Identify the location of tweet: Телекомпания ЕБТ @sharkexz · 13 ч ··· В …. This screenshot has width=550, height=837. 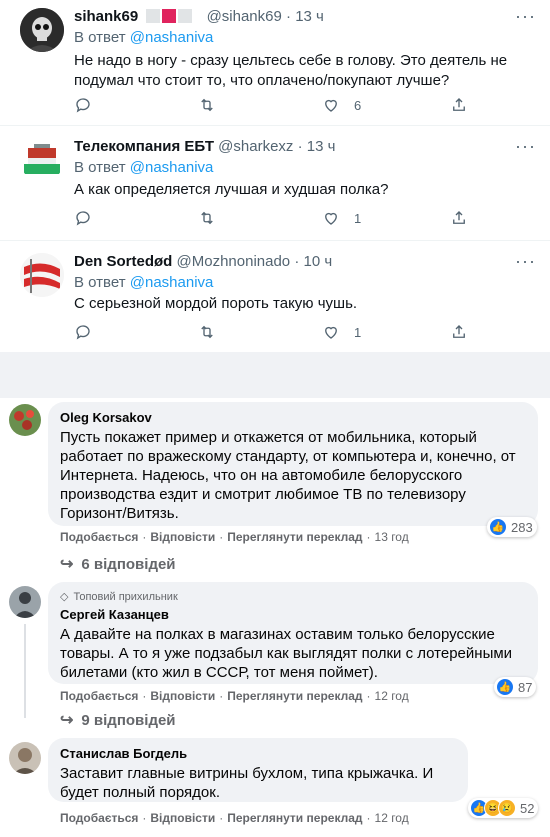
(275, 185).